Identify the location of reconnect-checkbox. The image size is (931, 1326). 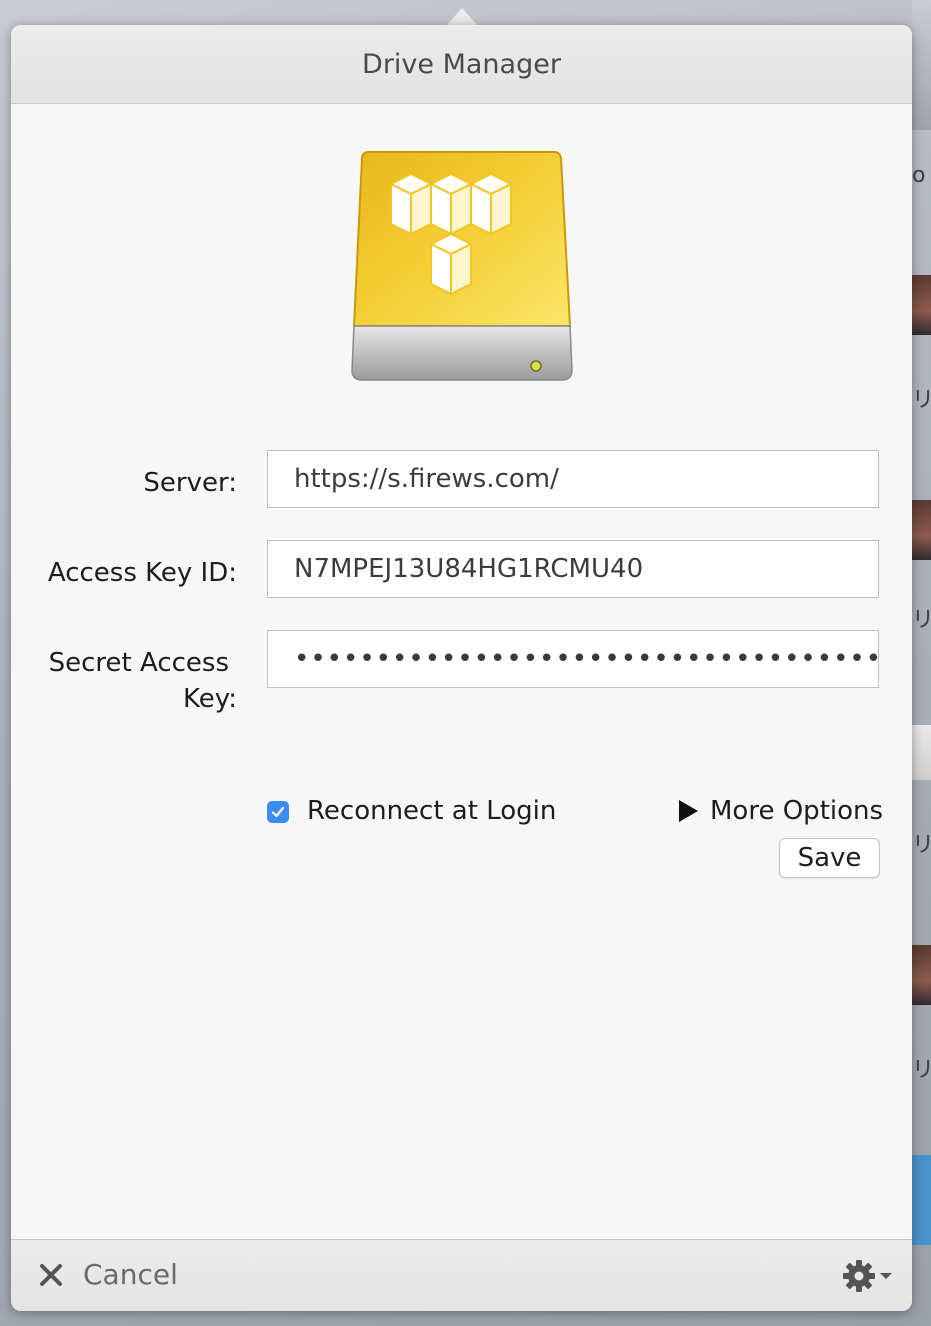
(278, 812).